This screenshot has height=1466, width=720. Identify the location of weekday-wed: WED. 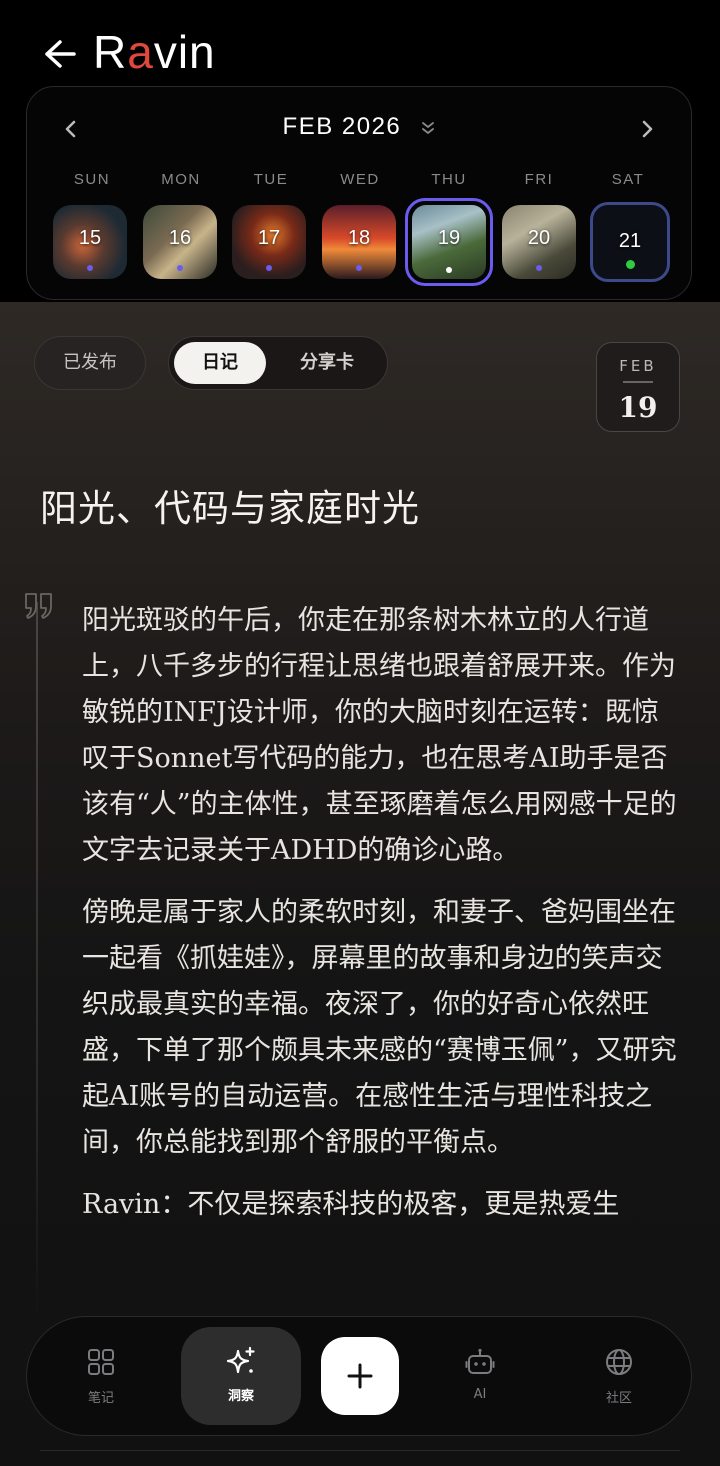
(360, 179).